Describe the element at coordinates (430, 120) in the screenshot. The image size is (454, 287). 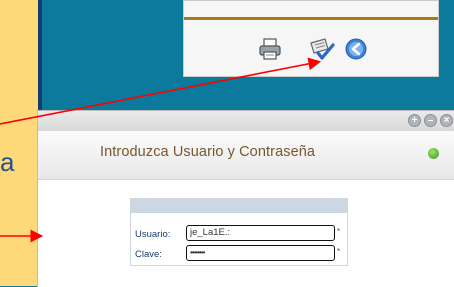
I see `minimize-icon: –` at that location.